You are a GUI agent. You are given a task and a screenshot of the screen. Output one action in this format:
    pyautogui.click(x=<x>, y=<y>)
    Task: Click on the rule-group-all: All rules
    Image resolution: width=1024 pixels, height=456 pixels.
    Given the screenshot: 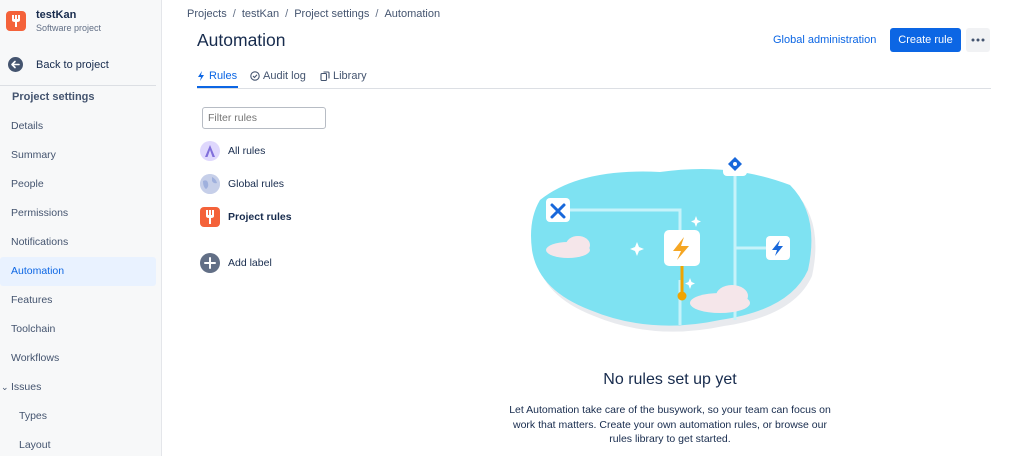 What is the action you would take?
    pyautogui.click(x=232, y=151)
    